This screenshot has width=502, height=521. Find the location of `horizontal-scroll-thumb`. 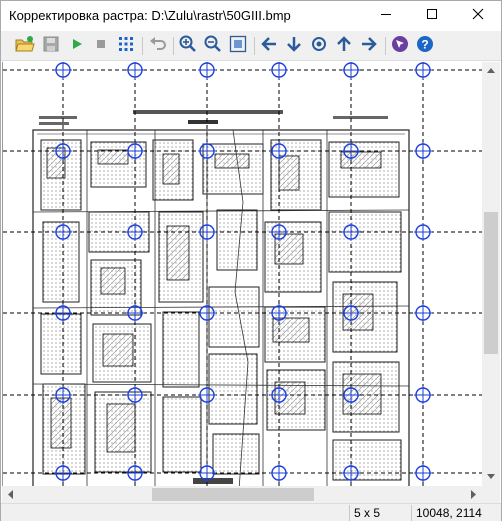

horizontal-scroll-thumb is located at coordinates (233, 494).